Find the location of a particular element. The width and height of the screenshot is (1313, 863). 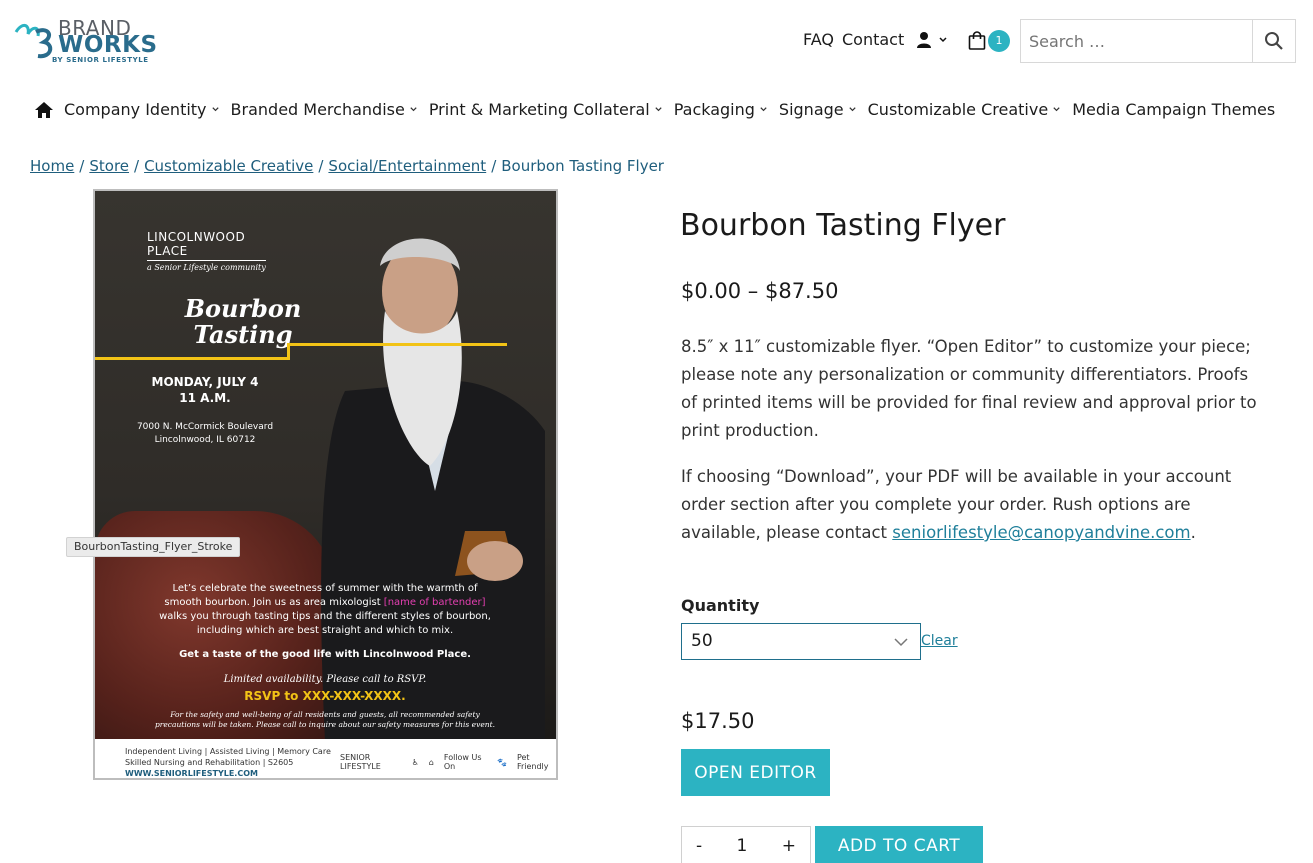

quantity-select: 50 is located at coordinates (801, 641).